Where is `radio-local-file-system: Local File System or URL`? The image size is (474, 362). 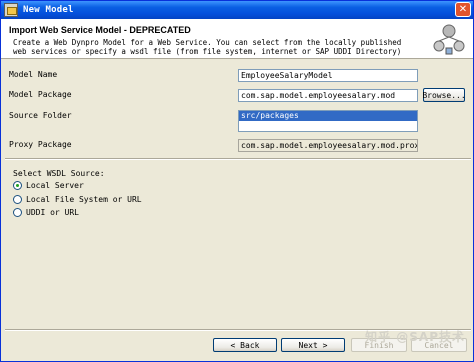
radio-local-file-system: Local File System or URL is located at coordinates (77, 199).